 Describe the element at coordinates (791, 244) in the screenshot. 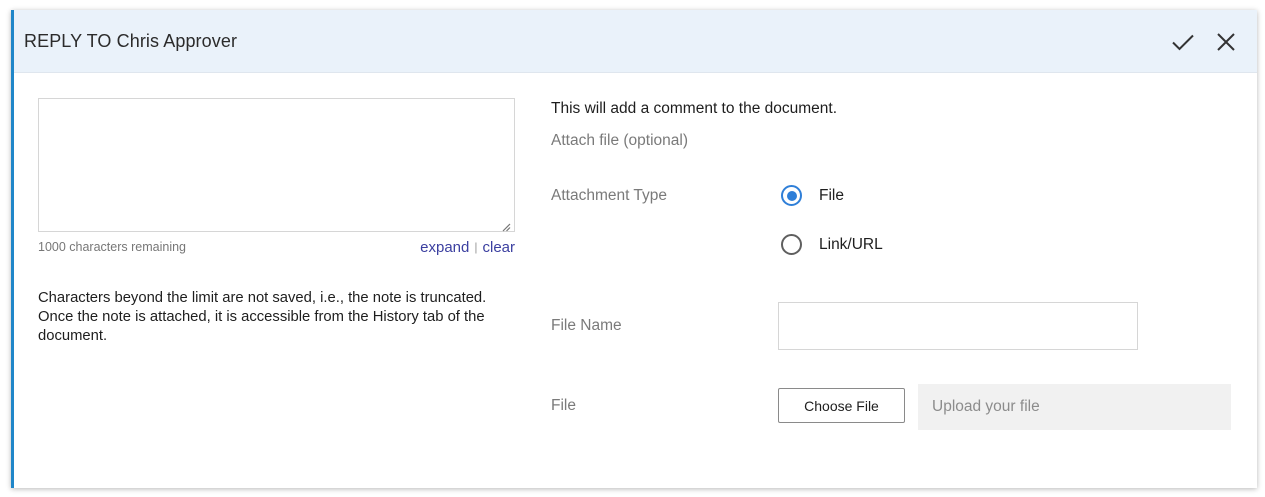

I see `radio-link-url-button` at that location.